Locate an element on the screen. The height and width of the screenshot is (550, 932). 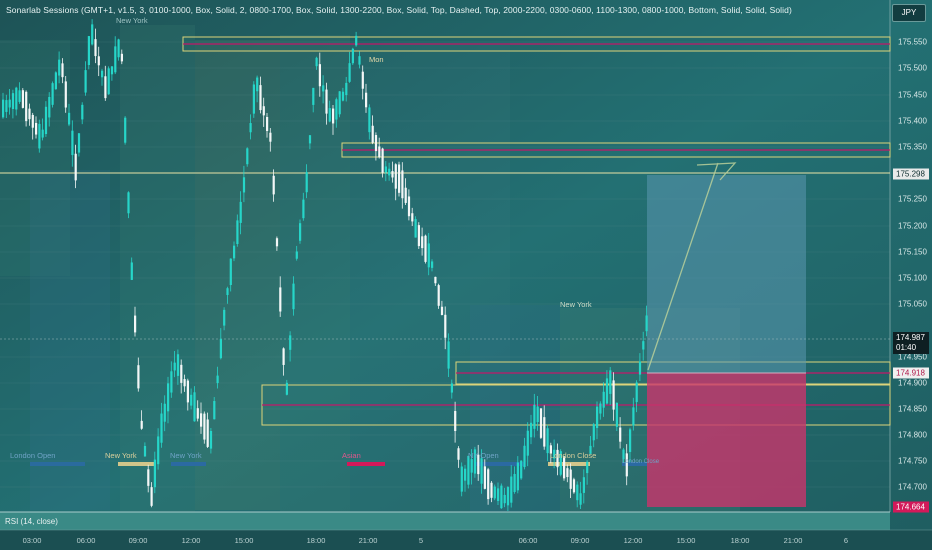
time-label: 06:00 is located at coordinates (528, 540).